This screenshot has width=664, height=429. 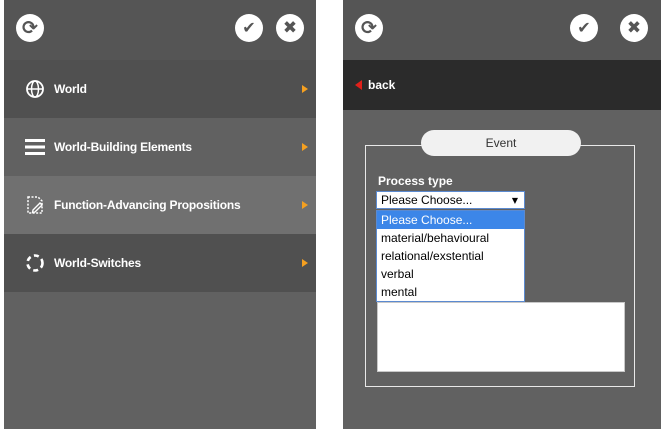 What do you see at coordinates (358, 85) in the screenshot?
I see `back-arrow-icon` at bounding box center [358, 85].